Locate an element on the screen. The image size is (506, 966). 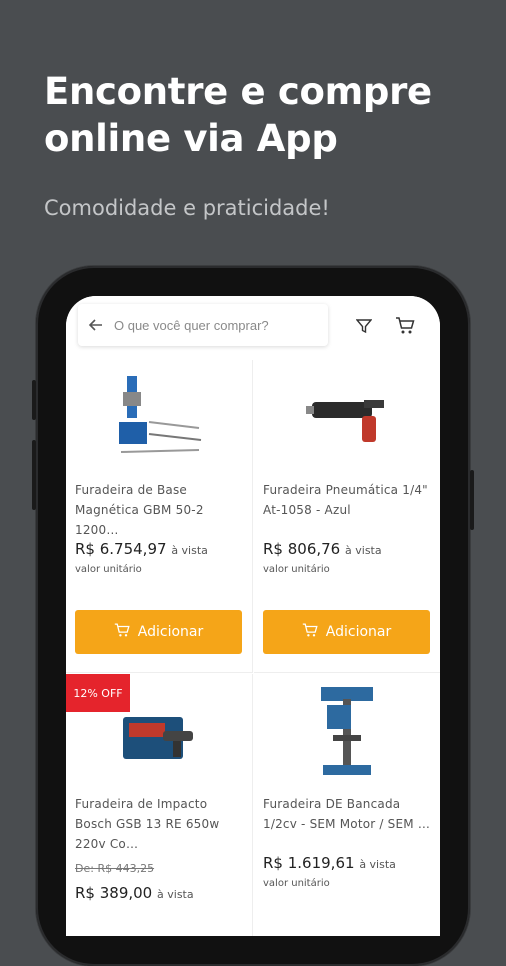
back-arrow-icon is located at coordinates (96, 325).